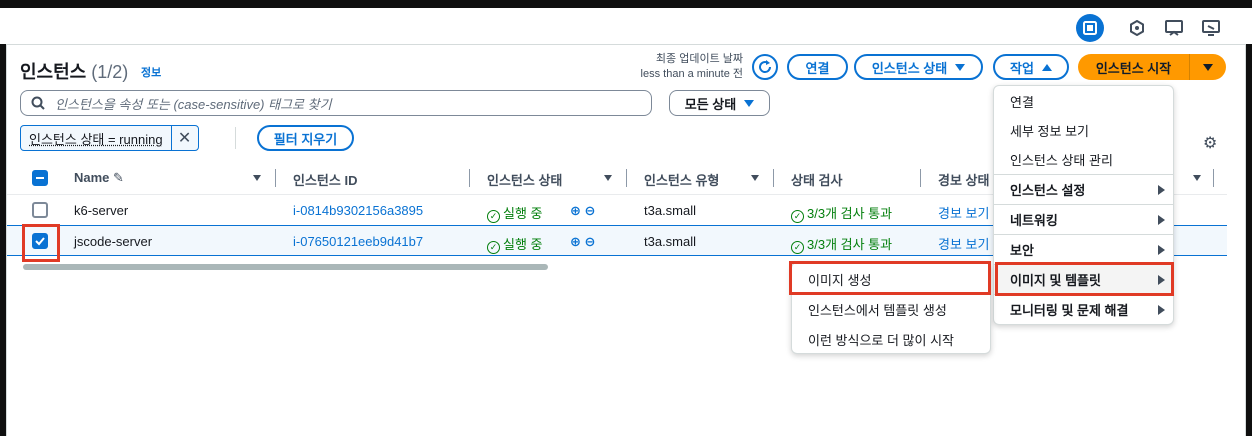 This screenshot has height=436, width=1252. What do you see at coordinates (1174, 28) in the screenshot?
I see `feedback-icon` at bounding box center [1174, 28].